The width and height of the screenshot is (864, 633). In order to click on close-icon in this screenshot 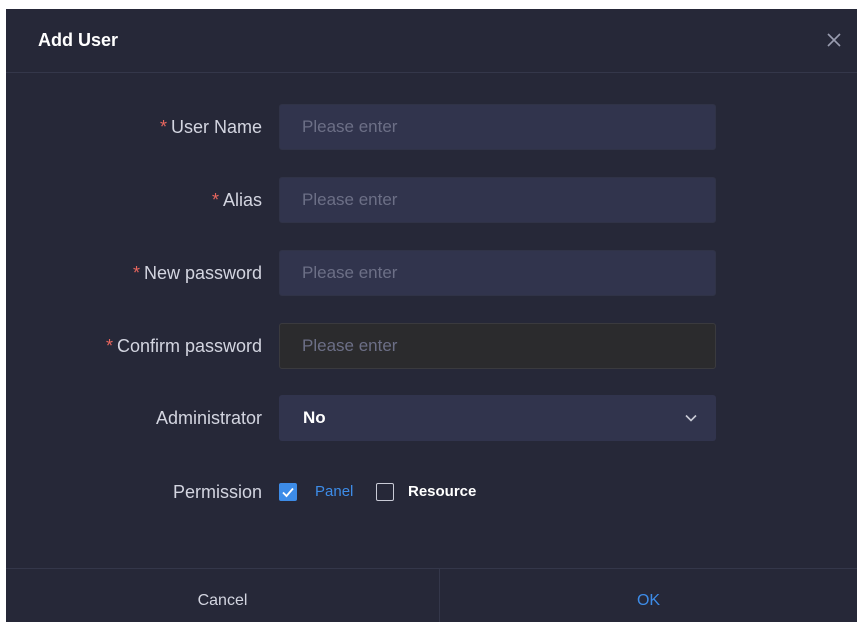, I will do `click(834, 40)`.